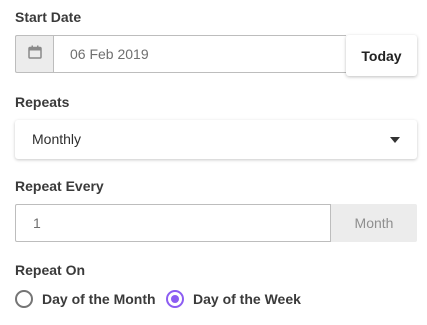  I want to click on calendar-button, so click(34, 54).